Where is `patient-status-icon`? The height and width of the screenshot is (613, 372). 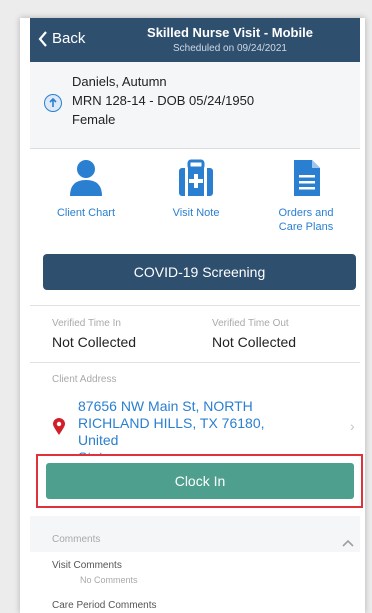
patient-status-icon is located at coordinates (53, 103).